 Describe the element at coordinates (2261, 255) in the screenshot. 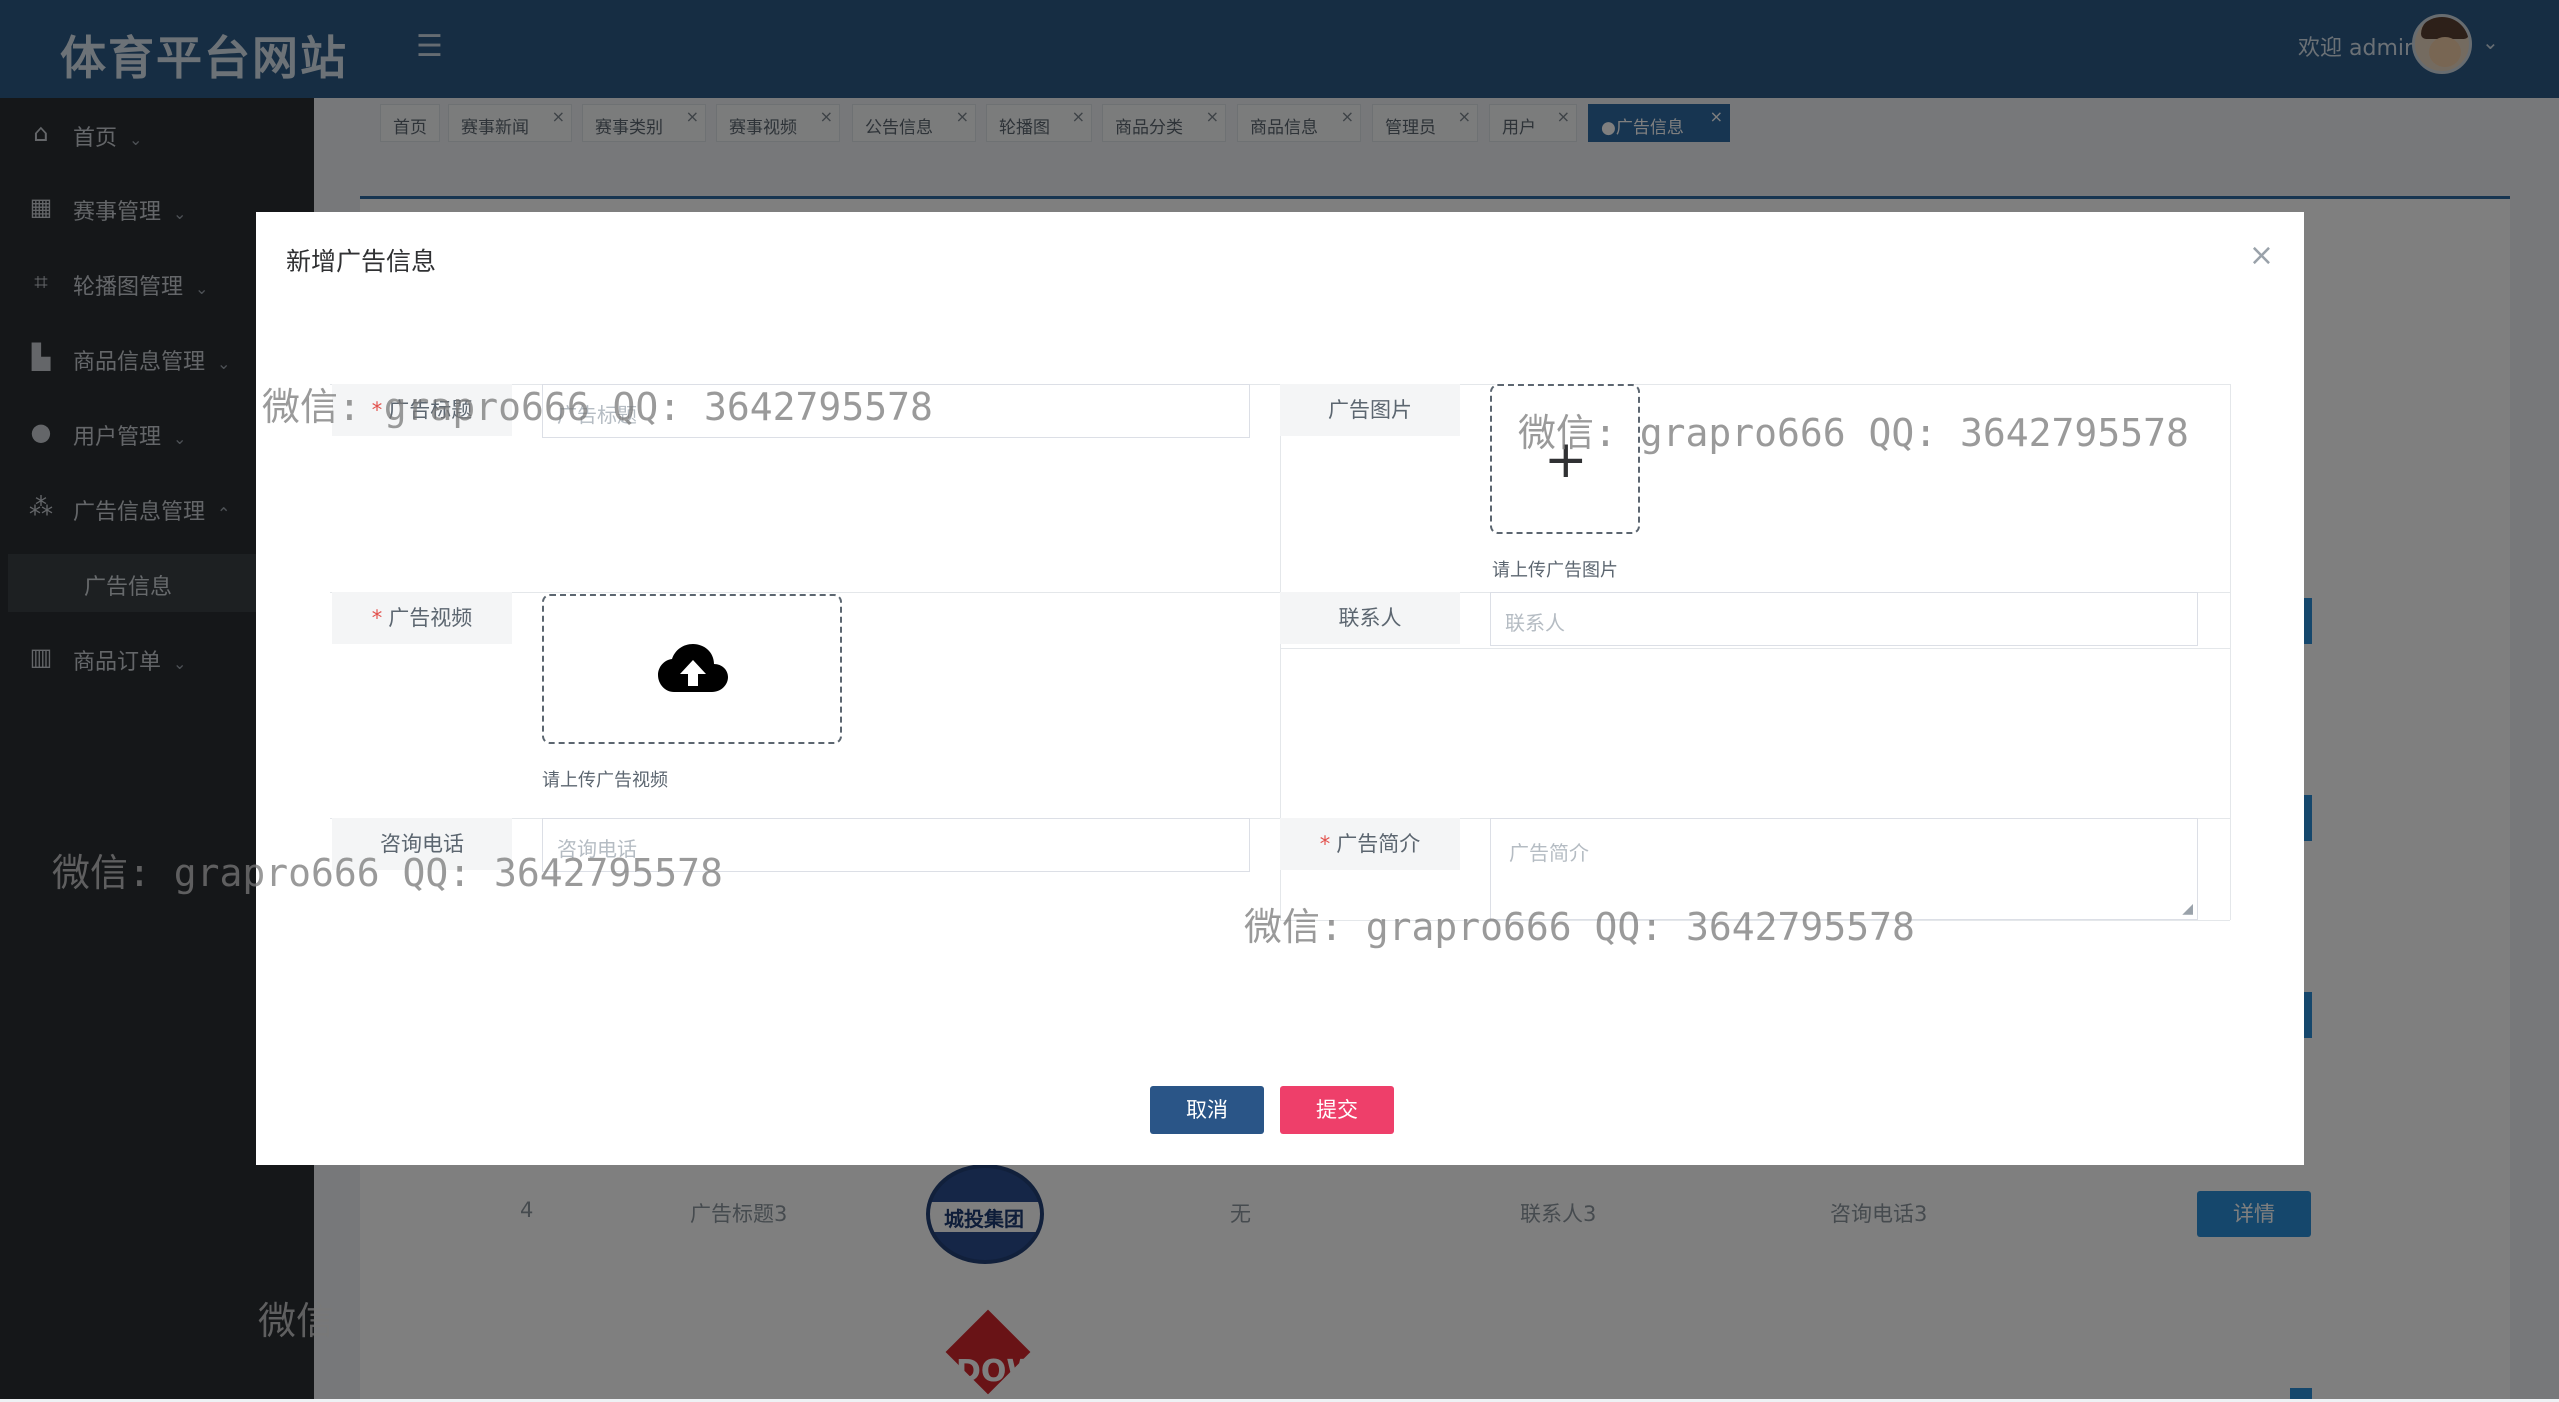

I see `close-icon: ×` at that location.